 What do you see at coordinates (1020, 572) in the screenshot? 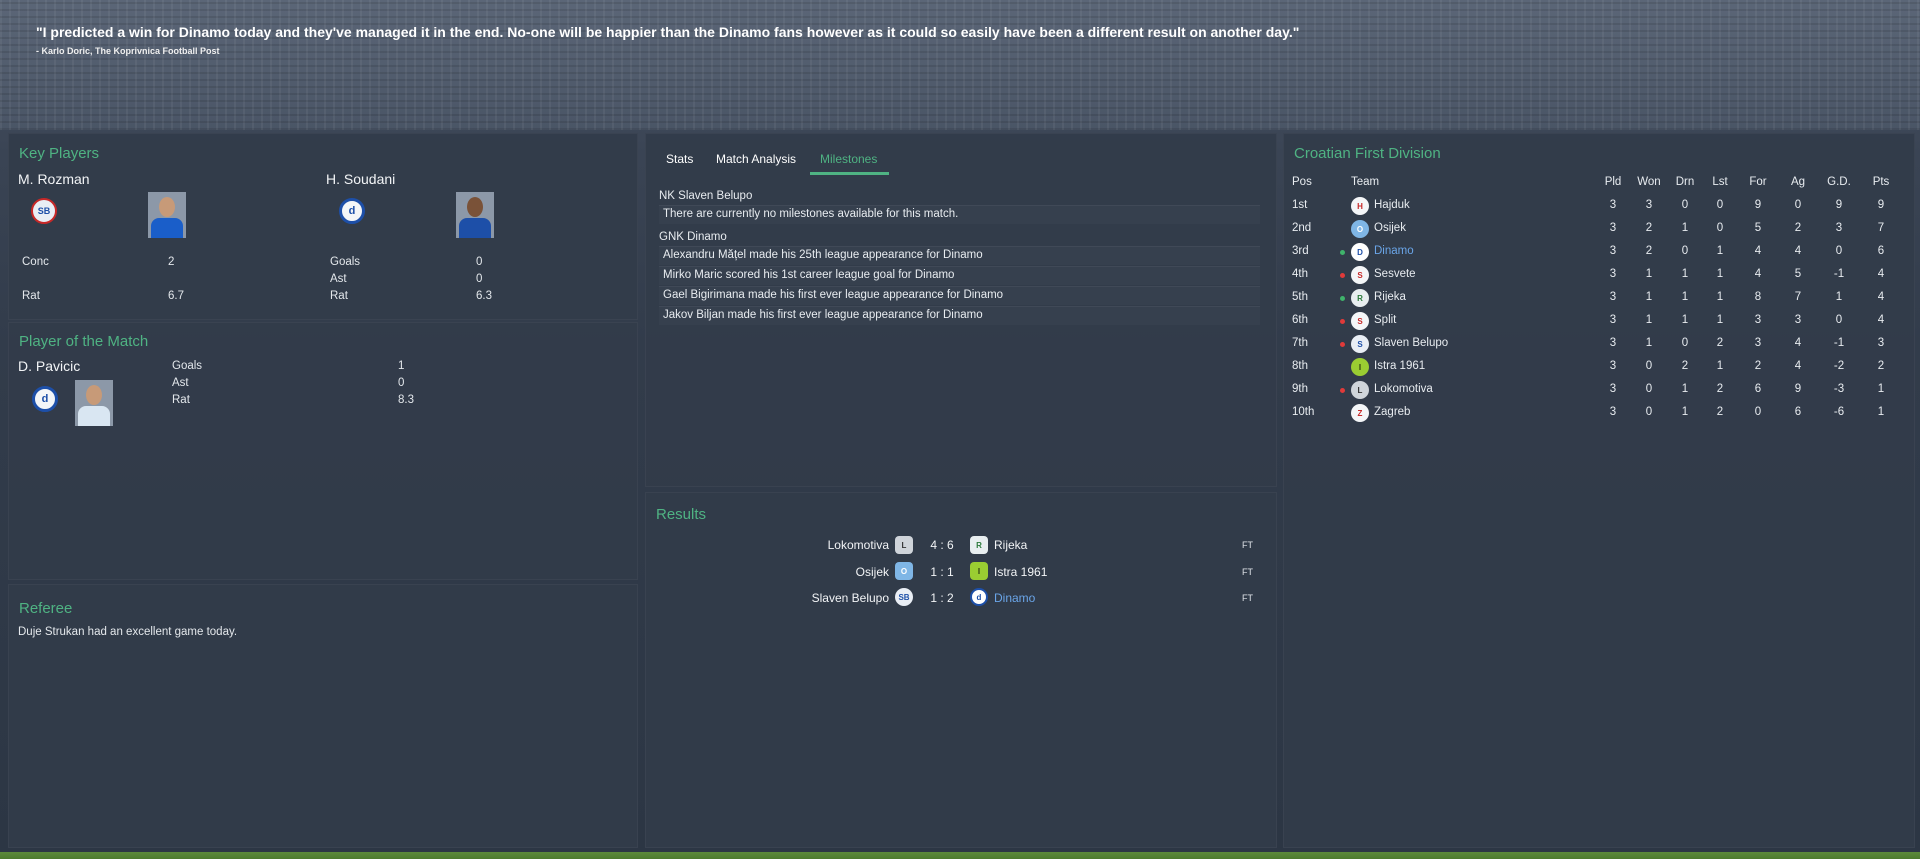
I see `result-away-team: Istra 1961` at bounding box center [1020, 572].